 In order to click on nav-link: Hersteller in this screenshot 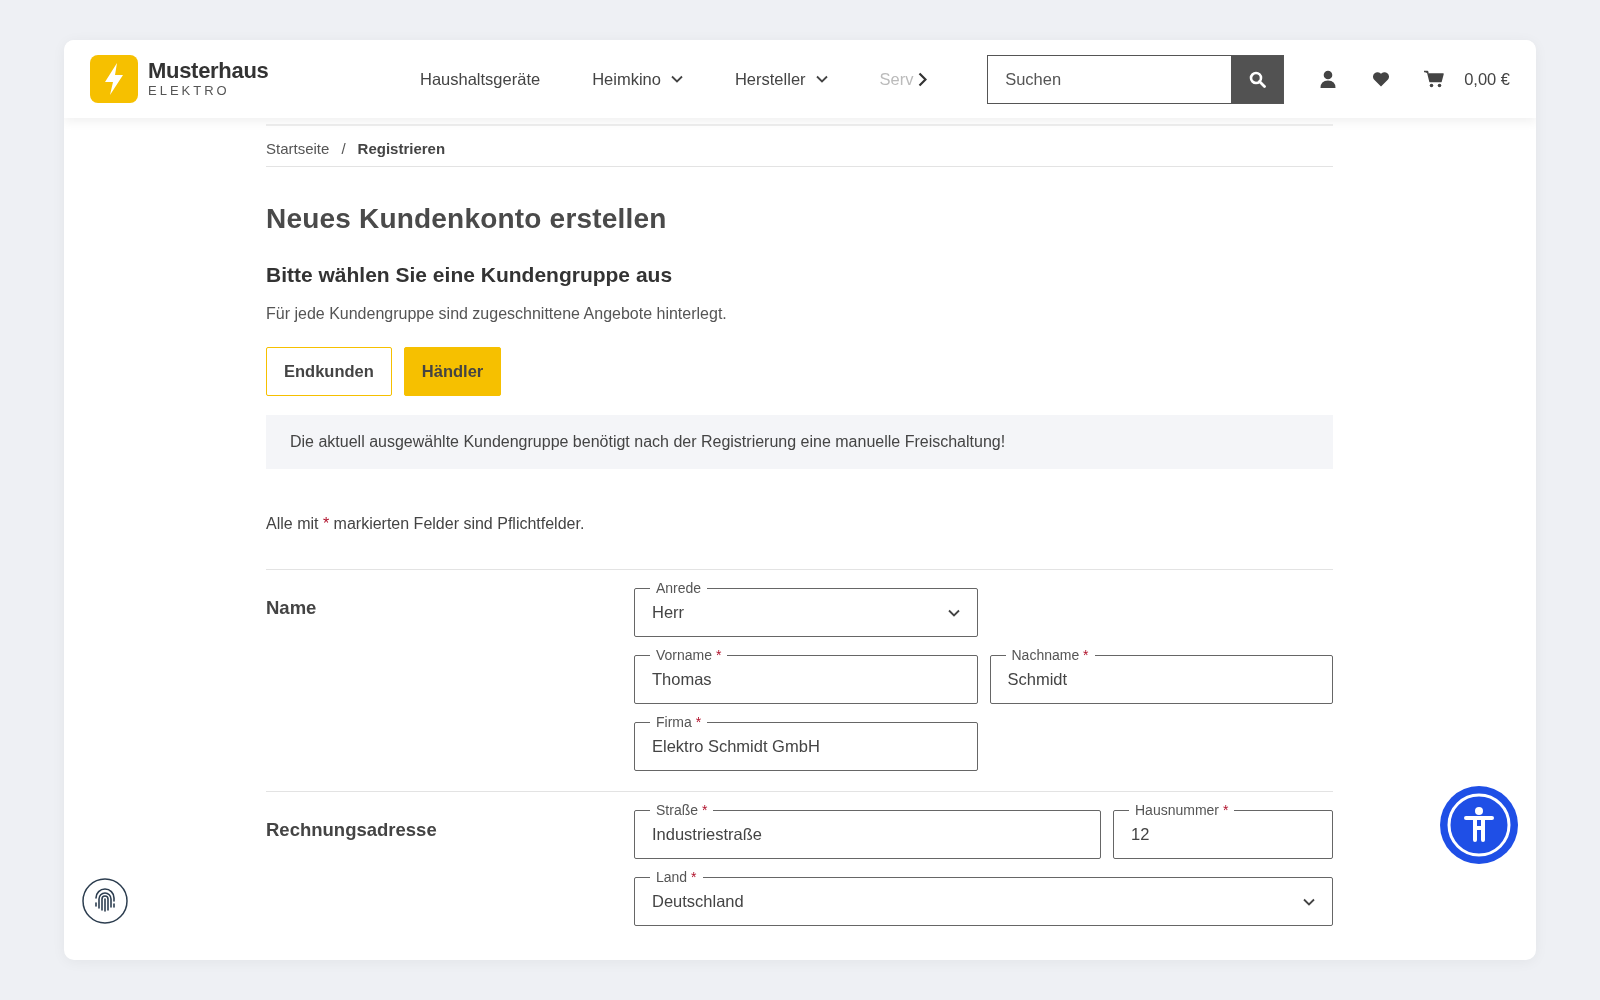, I will do `click(781, 79)`.